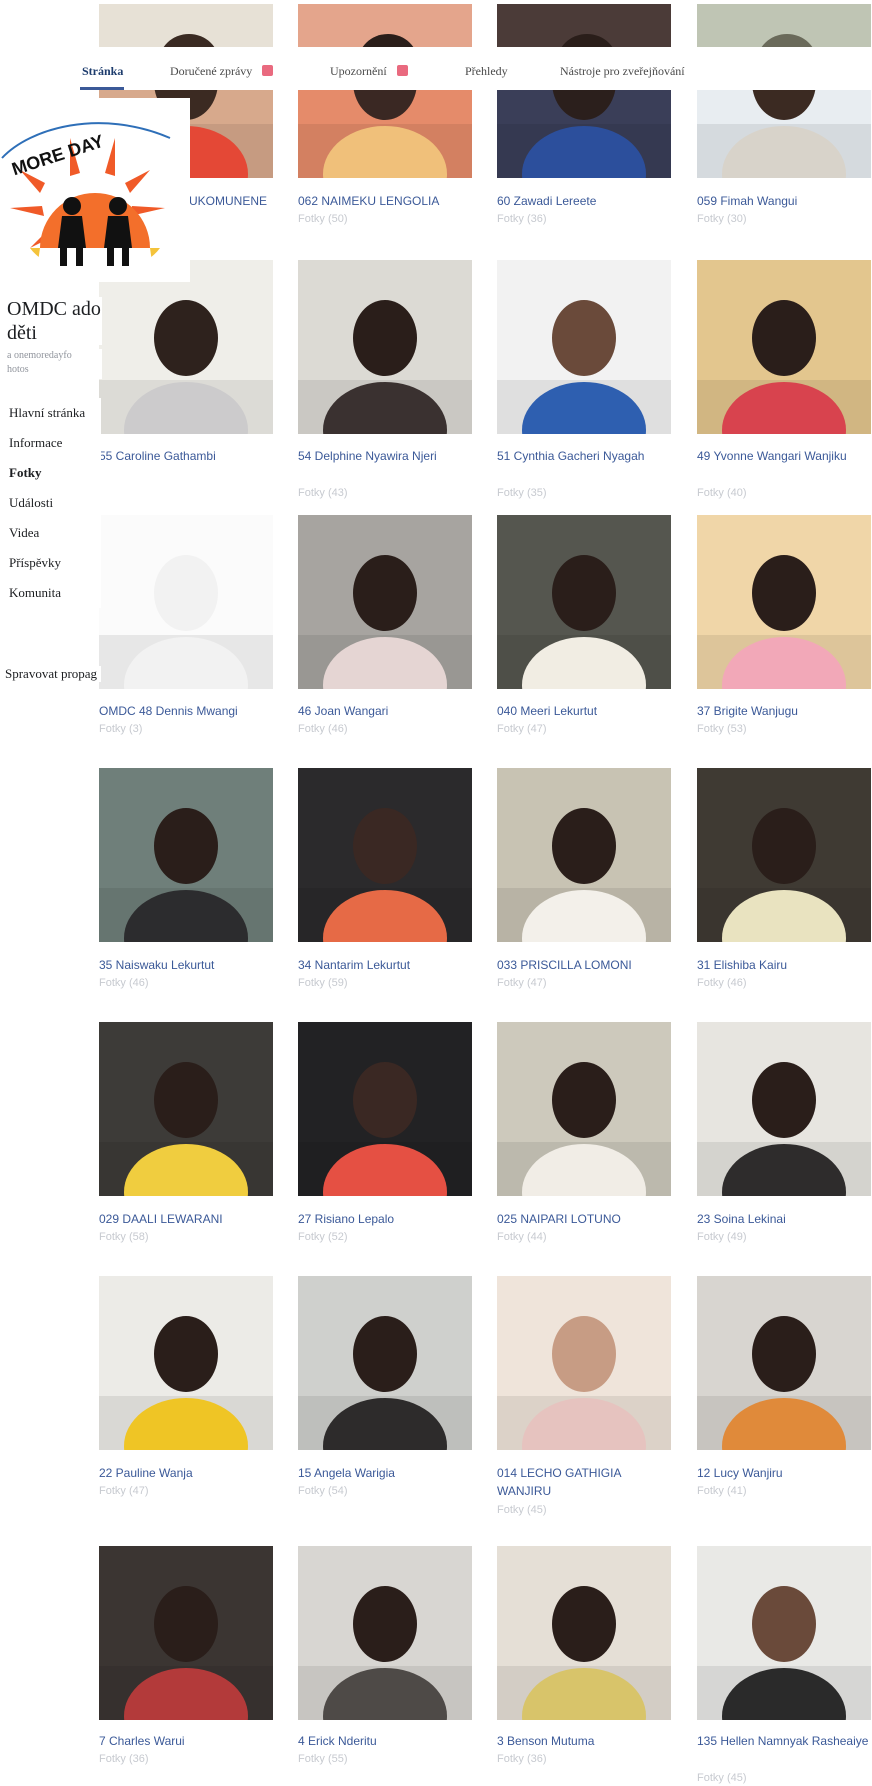  What do you see at coordinates (784, 1219) in the screenshot?
I see `album-title: 23 Soina Lekinai` at bounding box center [784, 1219].